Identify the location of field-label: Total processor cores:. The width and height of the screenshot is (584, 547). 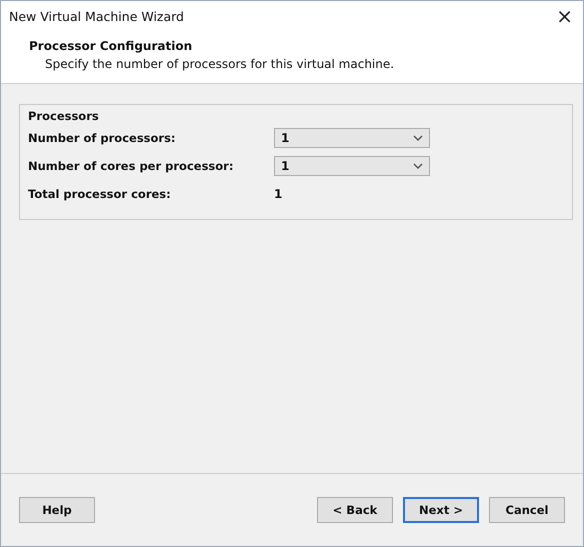
(100, 194).